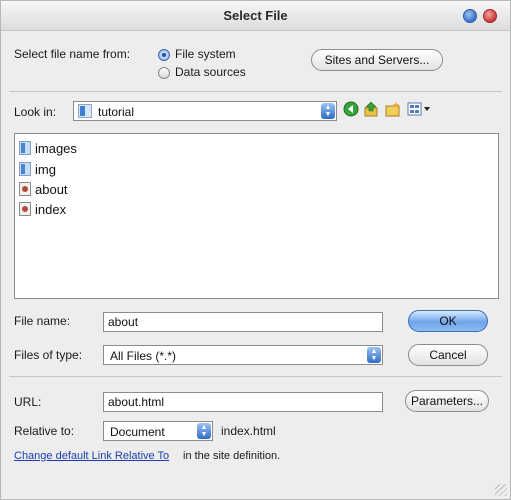  Describe the element at coordinates (205, 54) in the screenshot. I see `file-system-label: File system` at that location.